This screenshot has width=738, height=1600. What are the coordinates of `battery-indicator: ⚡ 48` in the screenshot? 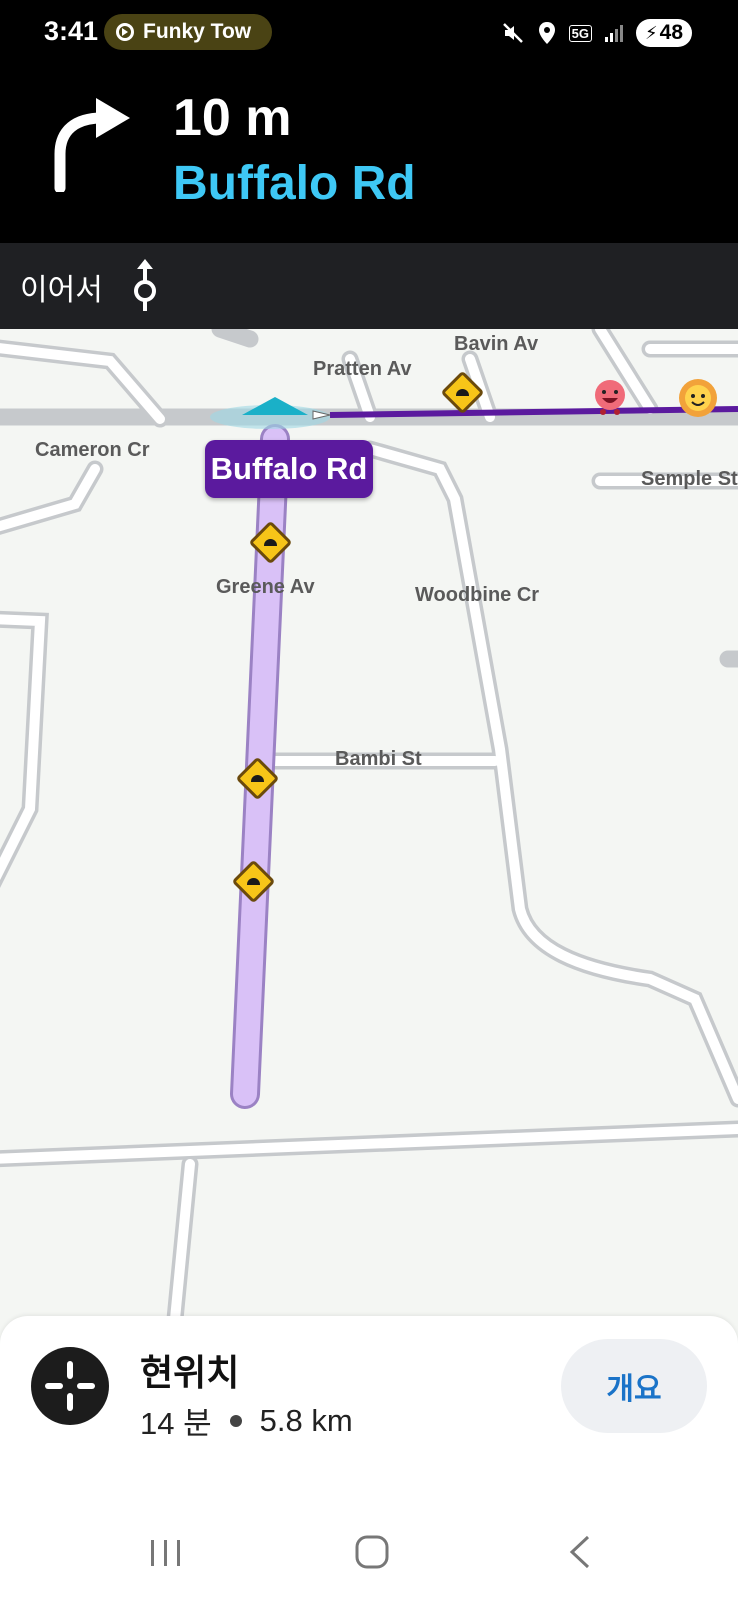 It's located at (664, 33).